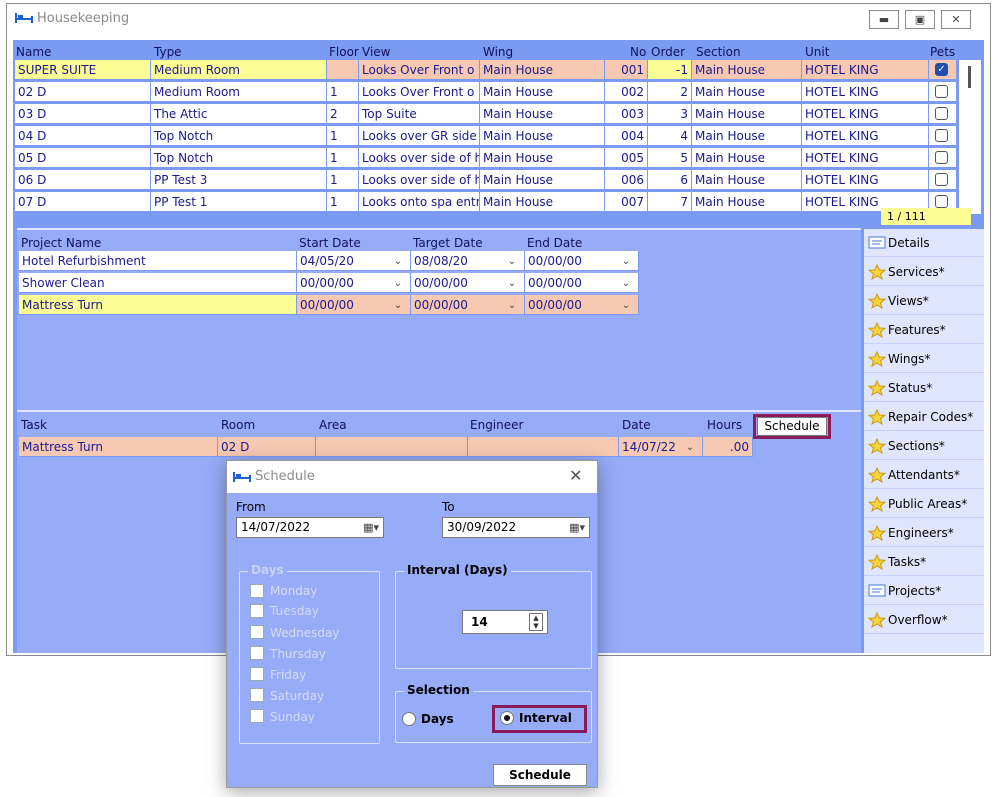 This screenshot has width=998, height=797. I want to click on project-start-date: 04/05/20 ⌄, so click(354, 261).